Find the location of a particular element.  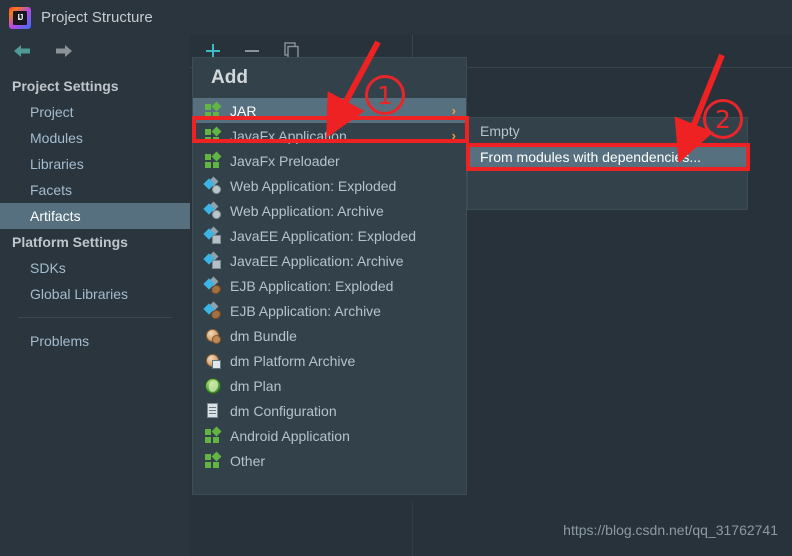

sidebar-divider is located at coordinates (95, 317).